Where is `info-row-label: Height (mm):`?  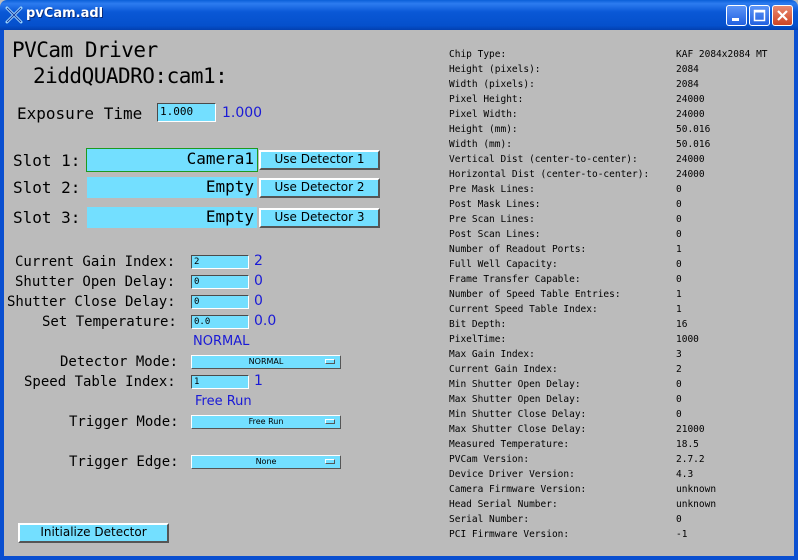
info-row-label: Height (mm): is located at coordinates (483, 129).